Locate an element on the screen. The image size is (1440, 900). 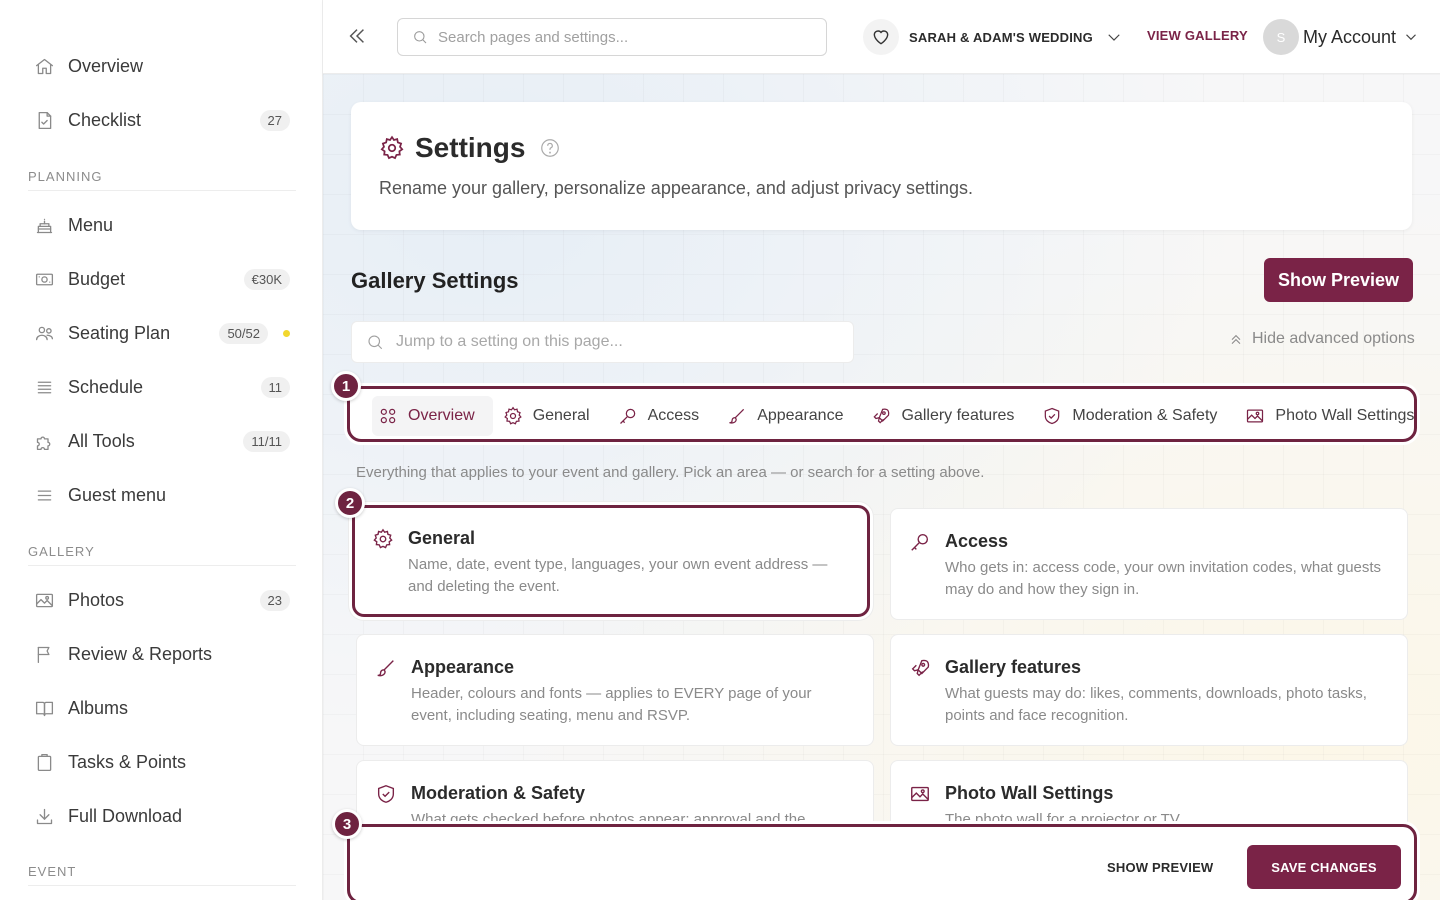
cake-icon is located at coordinates (44, 225).